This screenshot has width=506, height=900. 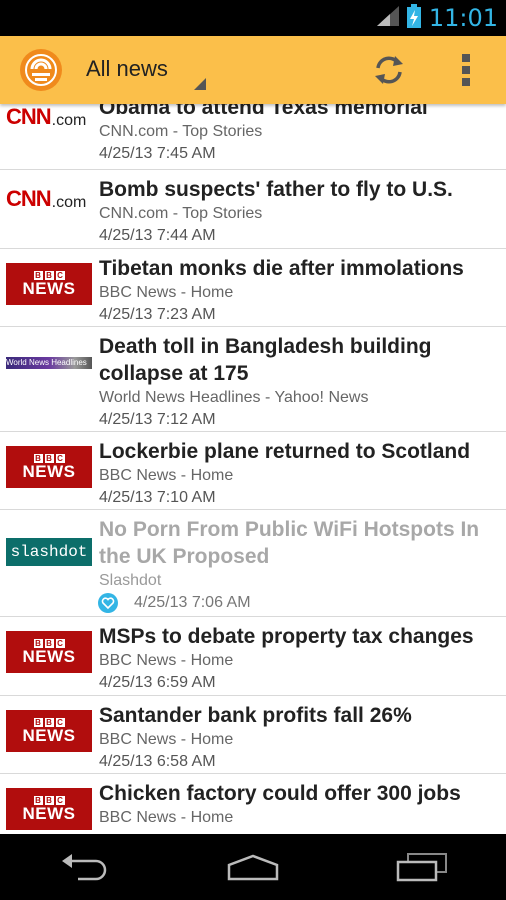 I want to click on app-logo-icon, so click(x=41, y=70).